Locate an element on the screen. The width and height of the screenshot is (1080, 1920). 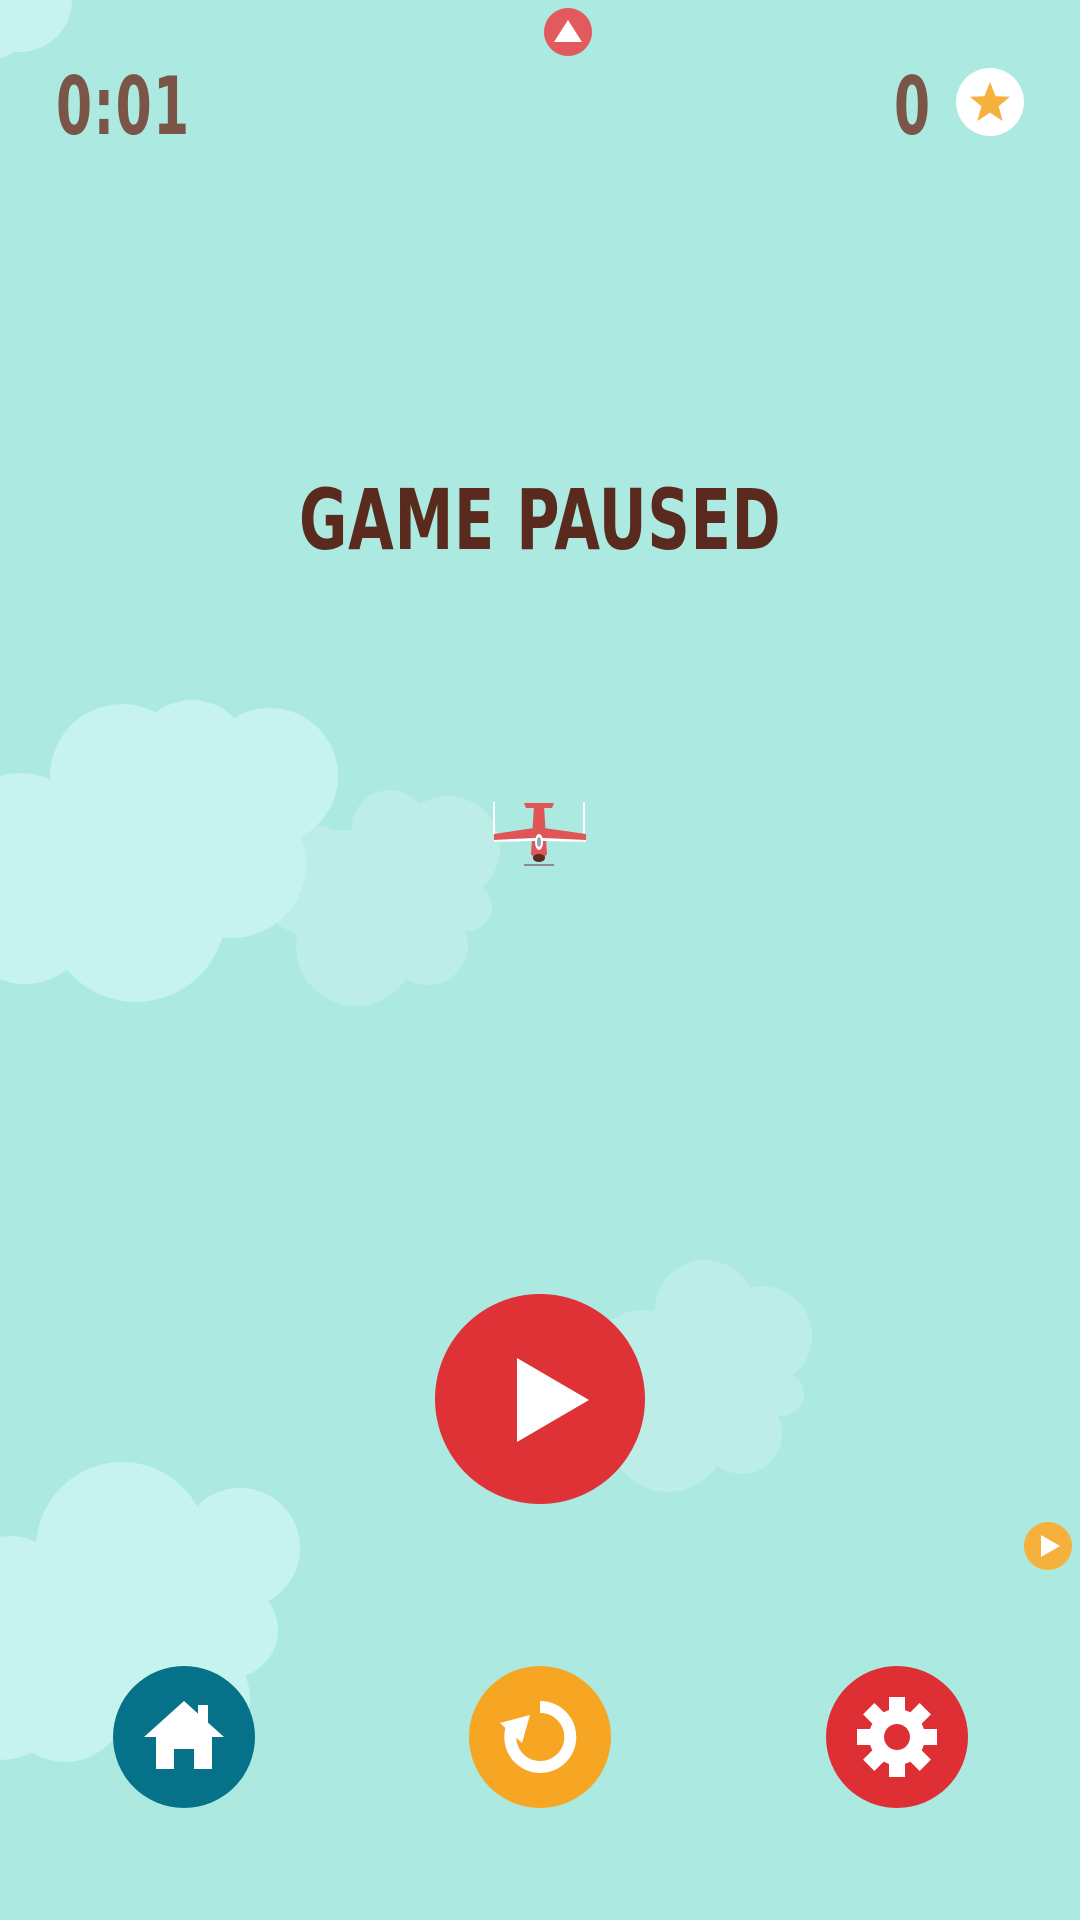
star-count: 0 is located at coordinates (911, 106).